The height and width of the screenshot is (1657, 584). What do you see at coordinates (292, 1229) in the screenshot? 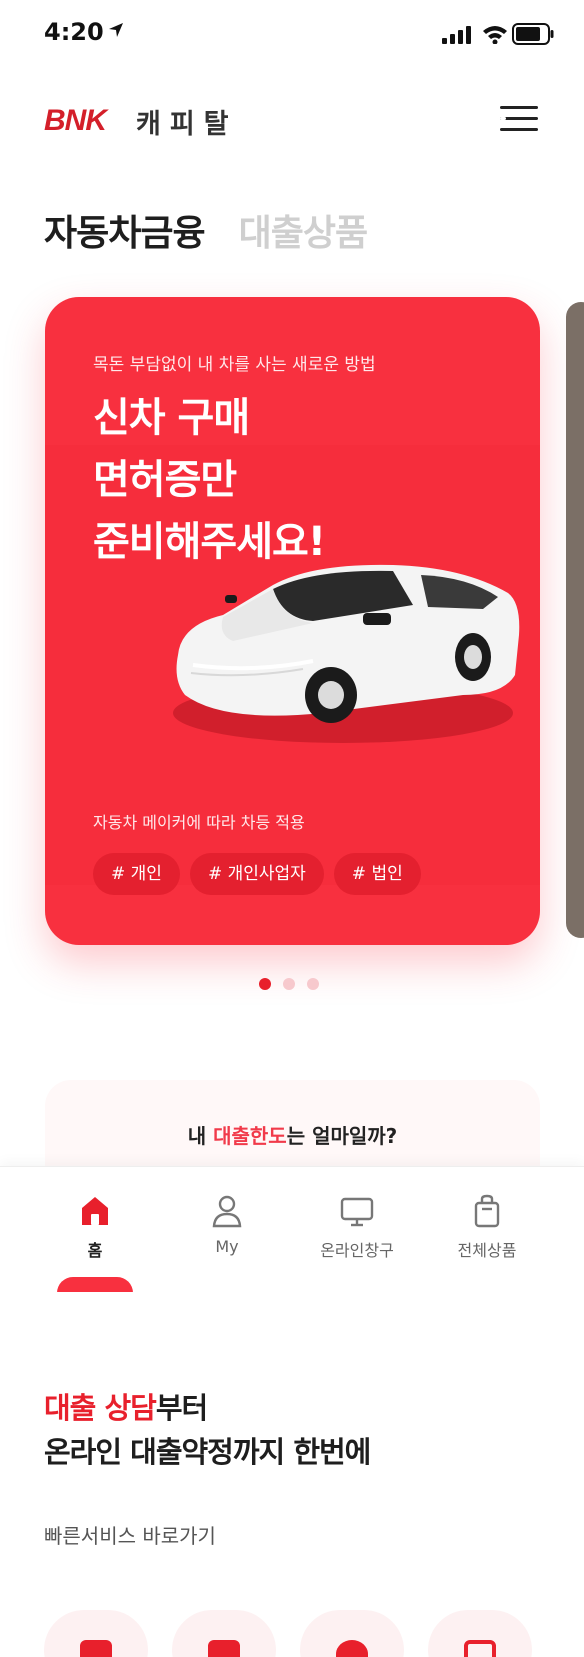
I see `bottom-tab-bar: 홈 My 온라인창구 전체상품` at bounding box center [292, 1229].